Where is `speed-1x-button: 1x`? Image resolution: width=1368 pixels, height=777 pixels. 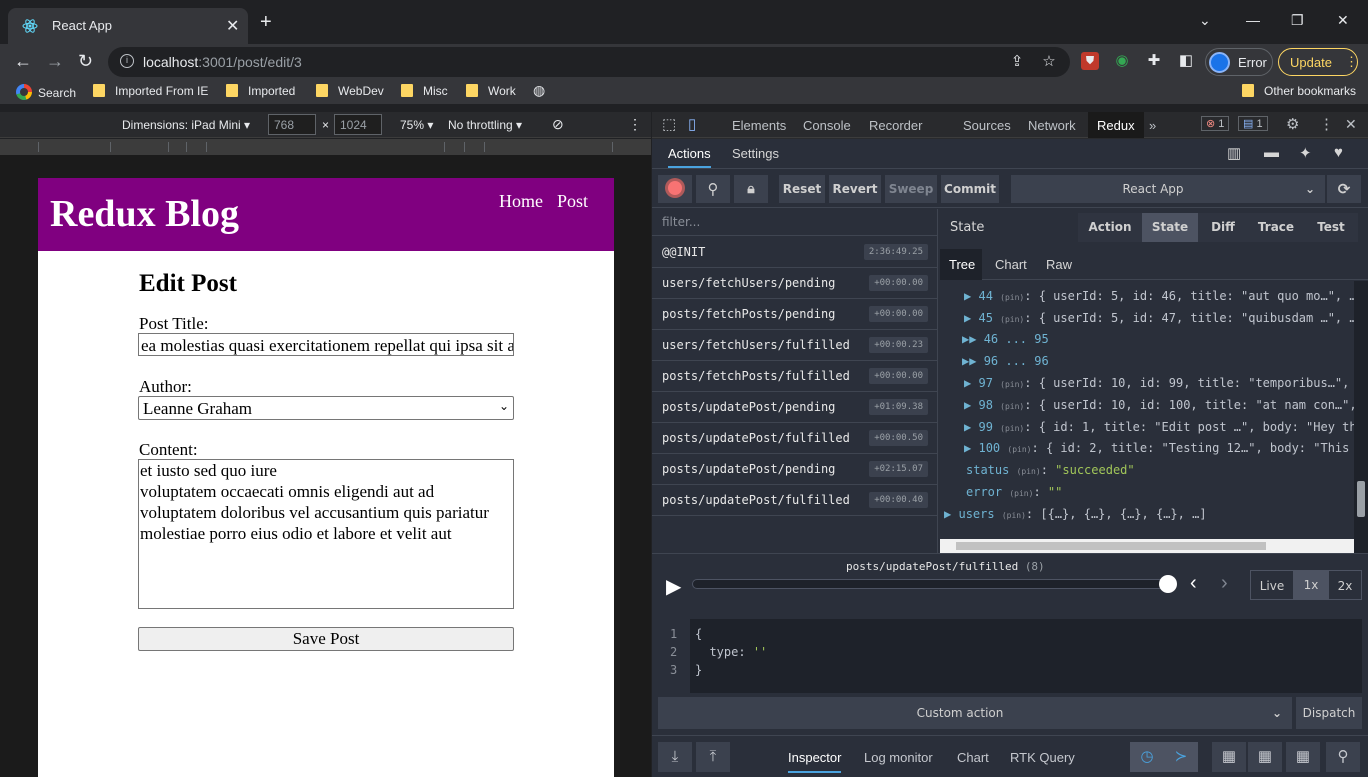
speed-1x-button: 1x is located at coordinates (1311, 585).